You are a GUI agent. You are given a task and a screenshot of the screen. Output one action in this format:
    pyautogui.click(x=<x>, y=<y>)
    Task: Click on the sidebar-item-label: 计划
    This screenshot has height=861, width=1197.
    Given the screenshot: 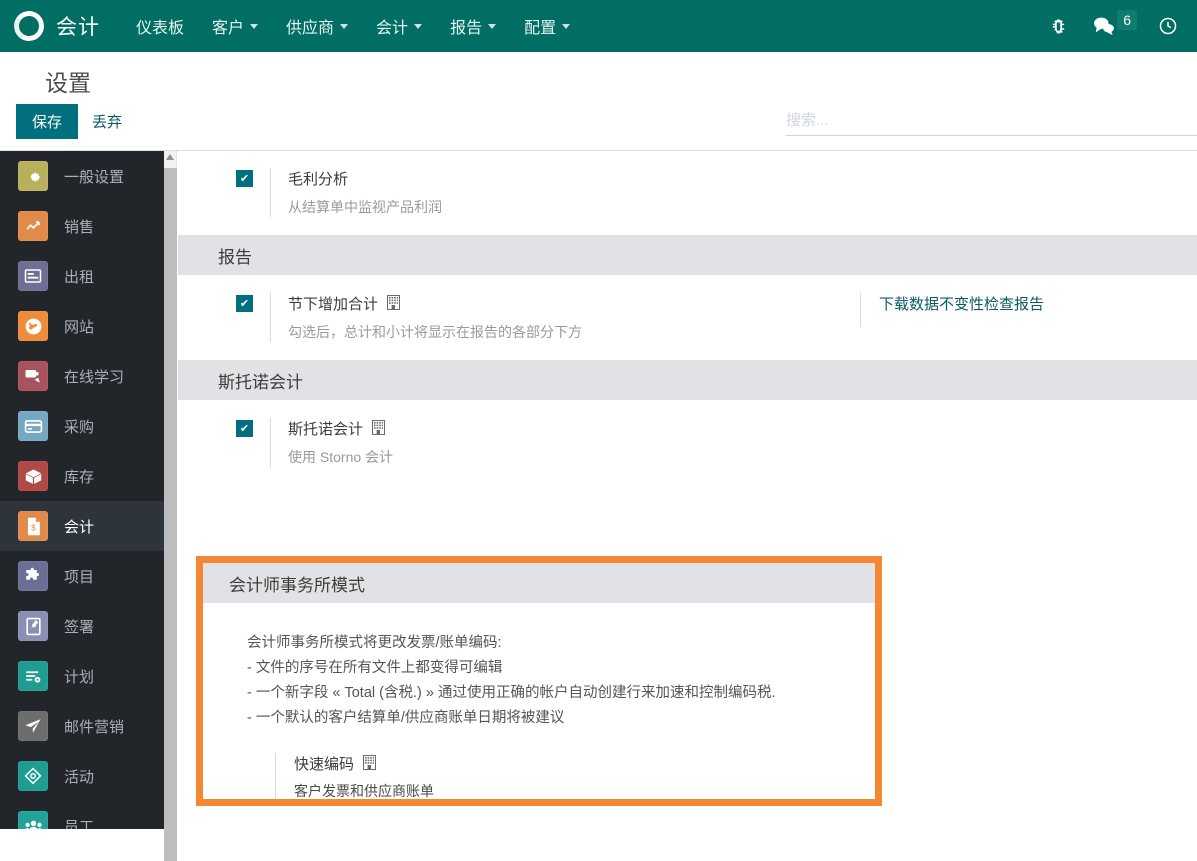 What is the action you would take?
    pyautogui.click(x=79, y=677)
    